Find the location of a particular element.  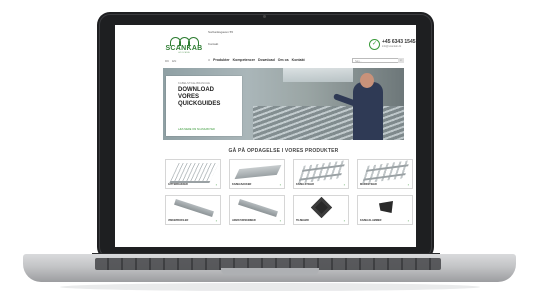

profile-rail-icon is located at coordinates (194, 208).